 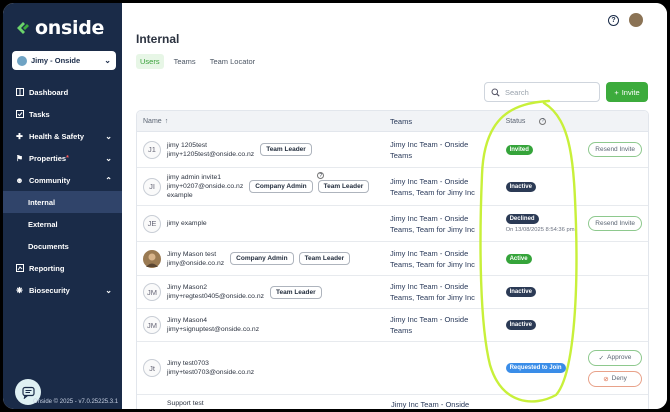 I want to click on teams-cell: Jimy Inc Team - Onside, so click(x=430, y=404).